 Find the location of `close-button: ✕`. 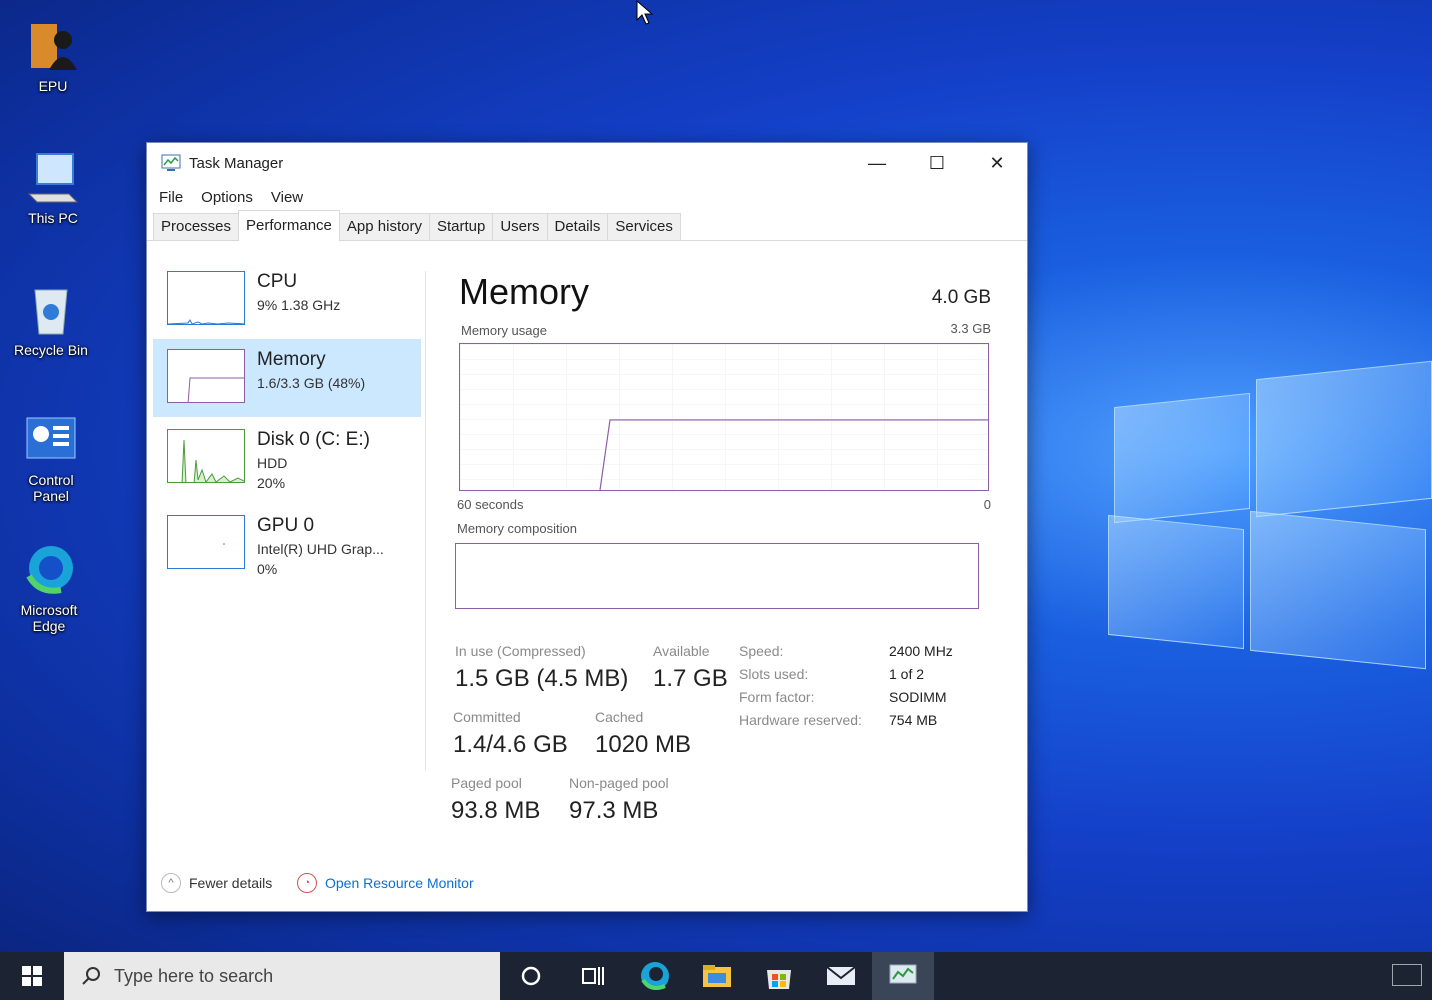

close-button: ✕ is located at coordinates (997, 163).